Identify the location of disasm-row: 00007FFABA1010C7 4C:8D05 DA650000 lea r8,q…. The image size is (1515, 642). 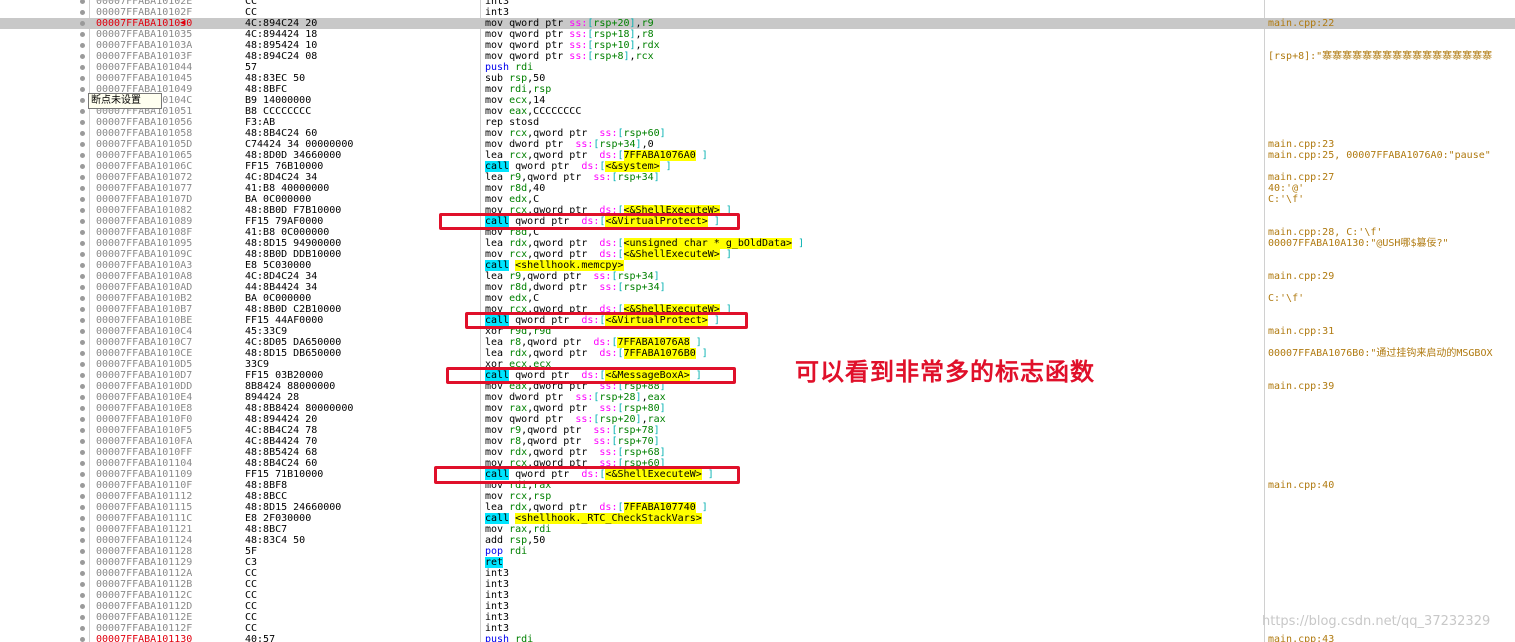
(757, 342).